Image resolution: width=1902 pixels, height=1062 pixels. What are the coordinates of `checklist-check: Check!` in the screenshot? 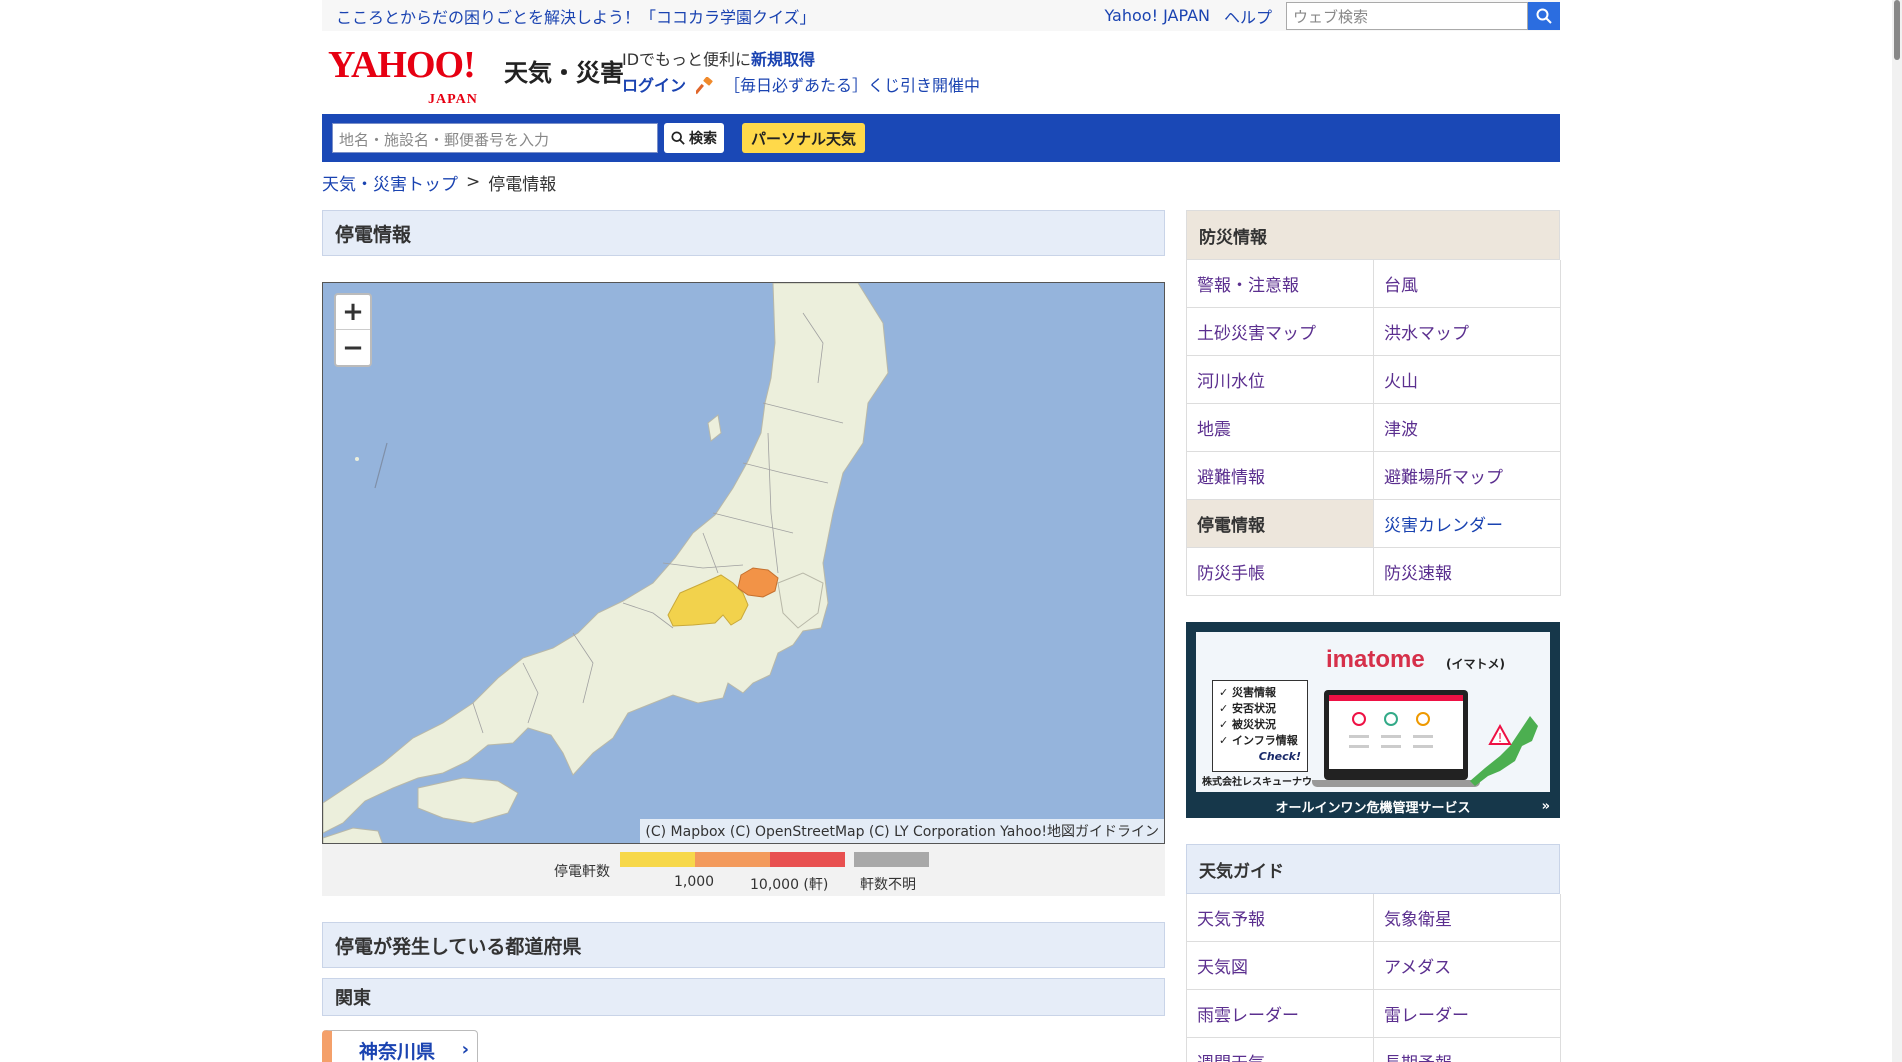 It's located at (1279, 756).